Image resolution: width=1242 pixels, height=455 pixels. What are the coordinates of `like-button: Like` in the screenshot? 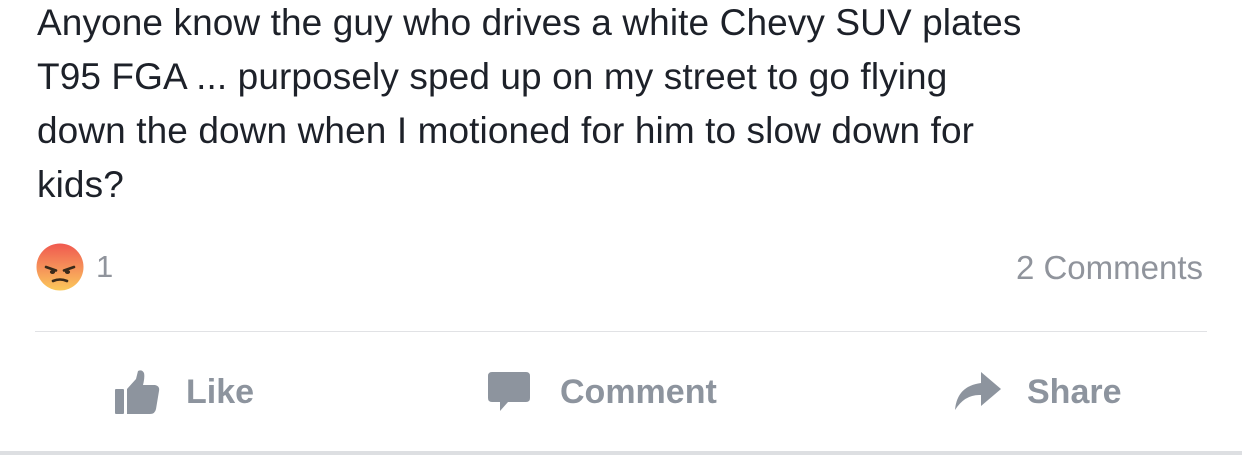 It's located at (184, 392).